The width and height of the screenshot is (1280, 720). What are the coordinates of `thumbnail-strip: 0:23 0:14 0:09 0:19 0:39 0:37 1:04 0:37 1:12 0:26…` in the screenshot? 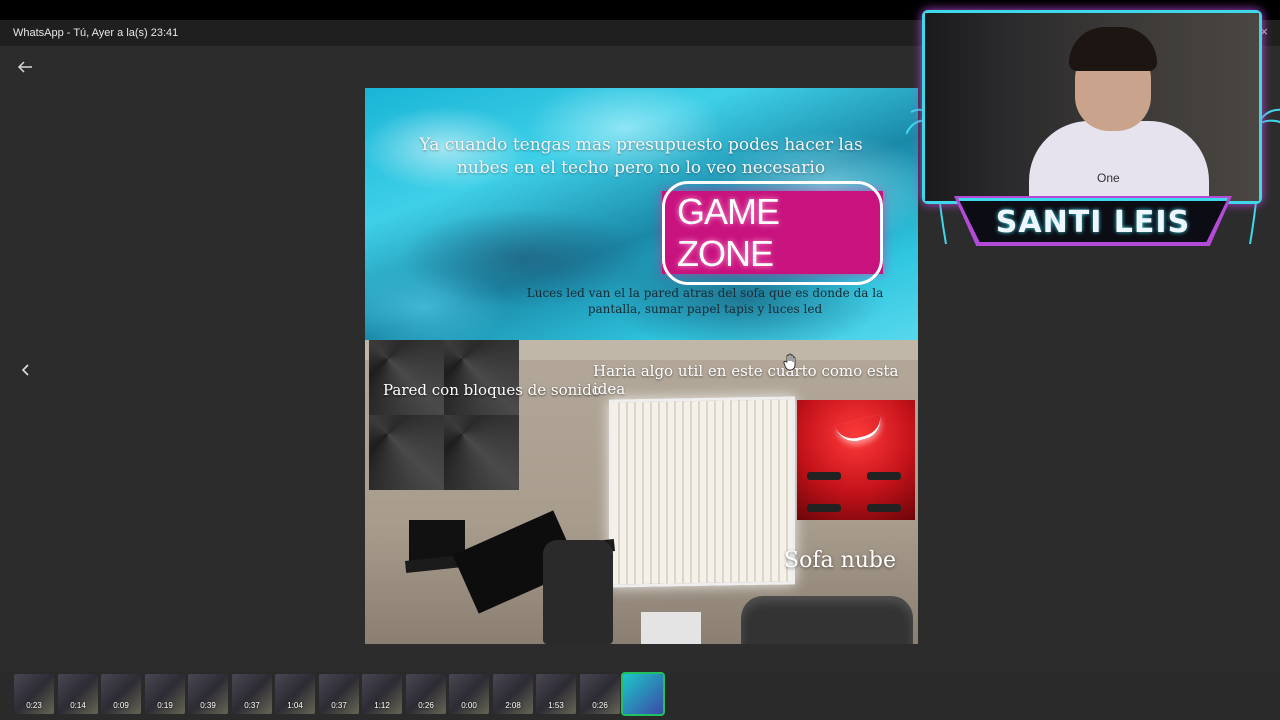 It's located at (640, 696).